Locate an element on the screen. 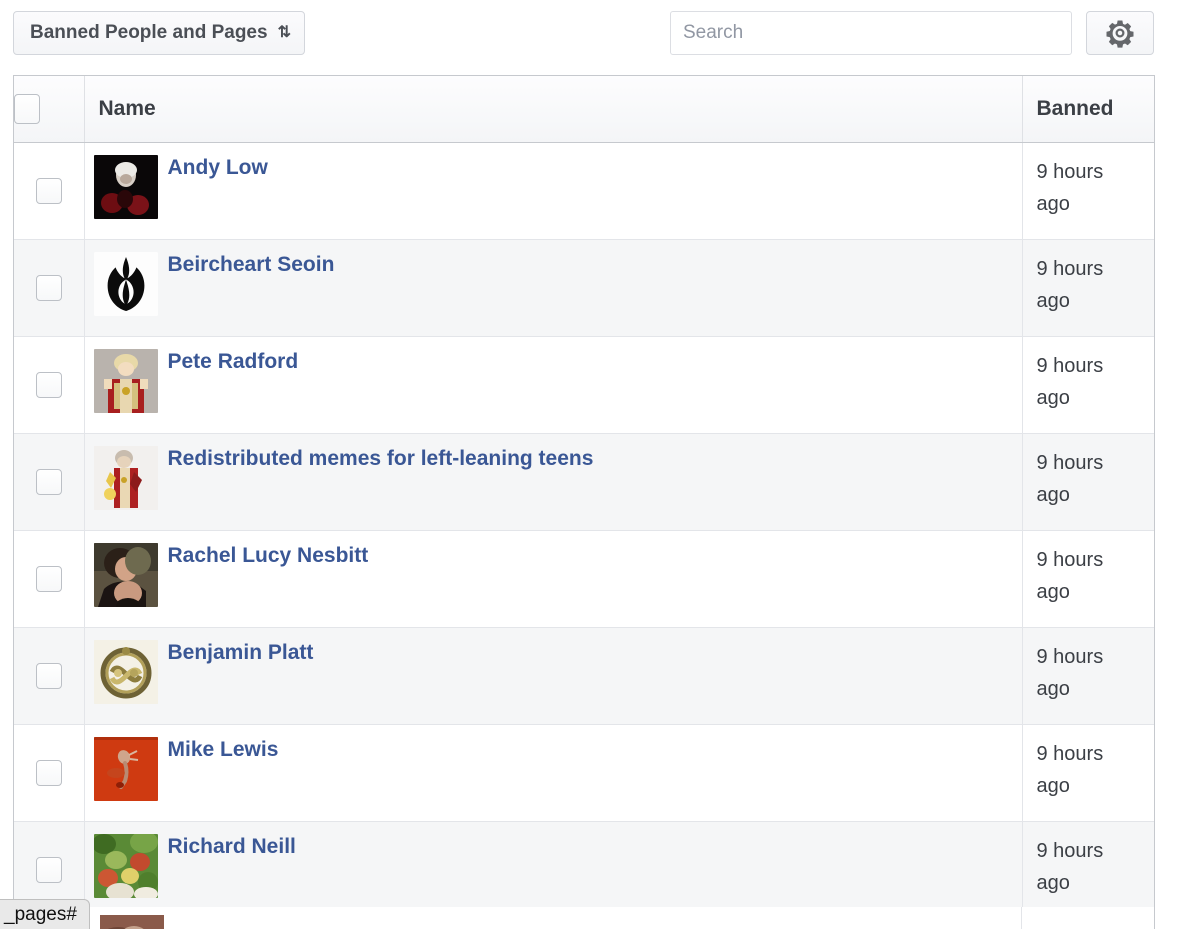  chevron-updown-icon: ⇅ is located at coordinates (284, 32).